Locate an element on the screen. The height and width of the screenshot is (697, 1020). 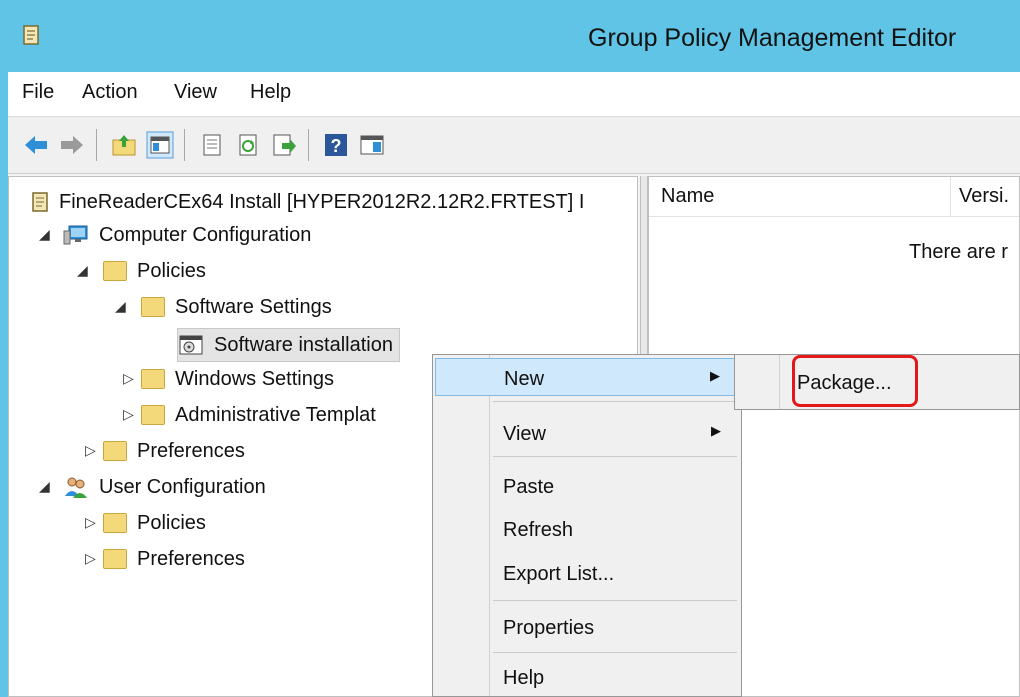
title-bar: Group Policy Management Editor is located at coordinates (510, 36).